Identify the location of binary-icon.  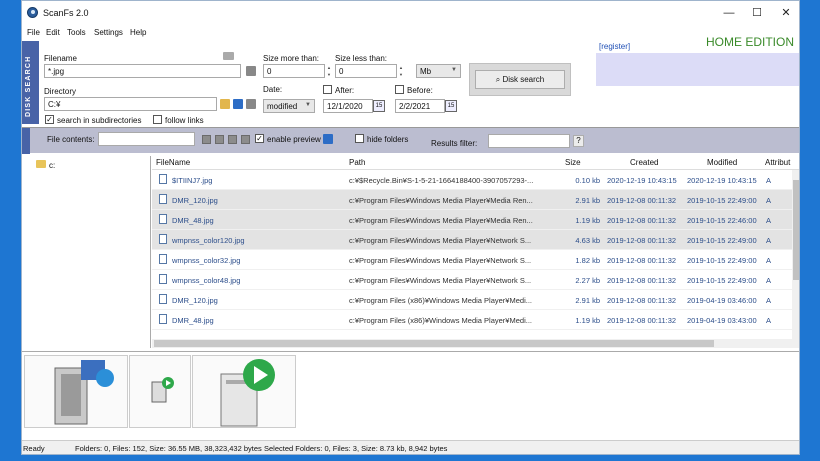
(245, 139).